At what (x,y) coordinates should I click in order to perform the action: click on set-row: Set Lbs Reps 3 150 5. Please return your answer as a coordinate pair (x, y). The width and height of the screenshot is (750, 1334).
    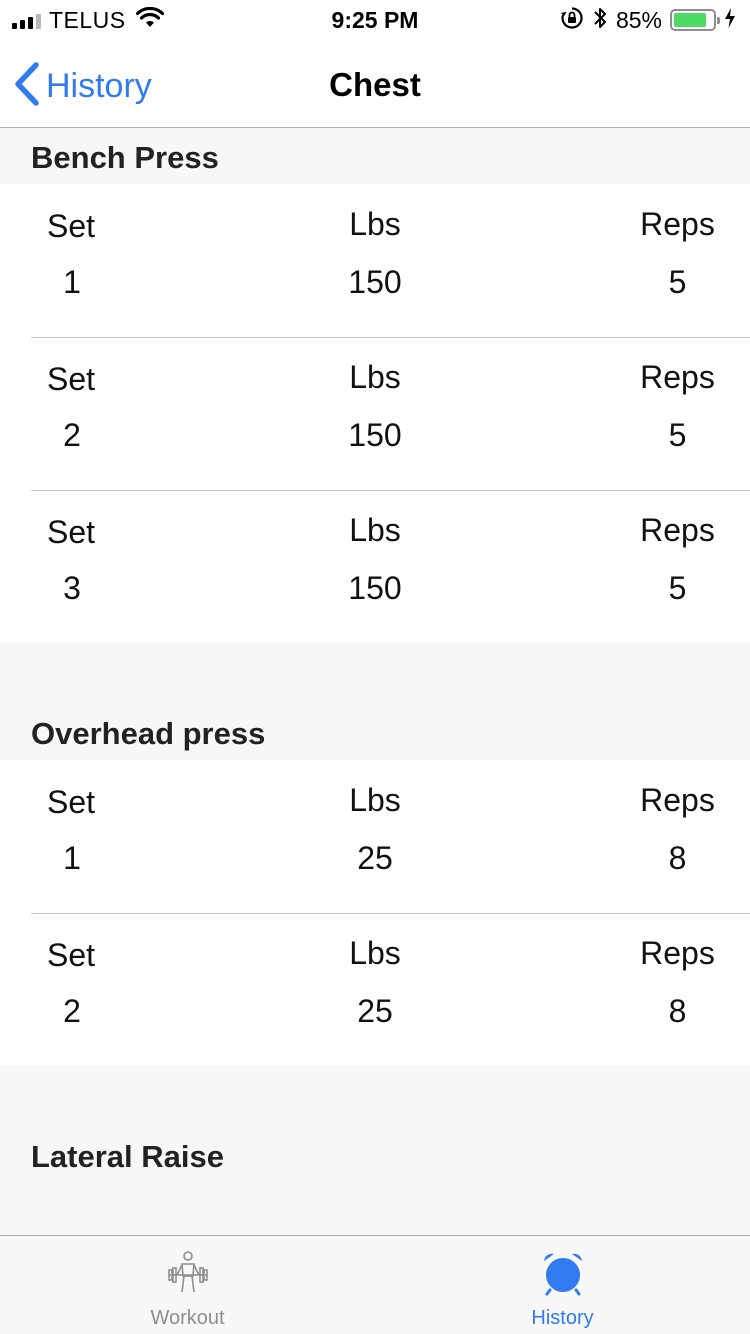
    Looking at the image, I should click on (375, 566).